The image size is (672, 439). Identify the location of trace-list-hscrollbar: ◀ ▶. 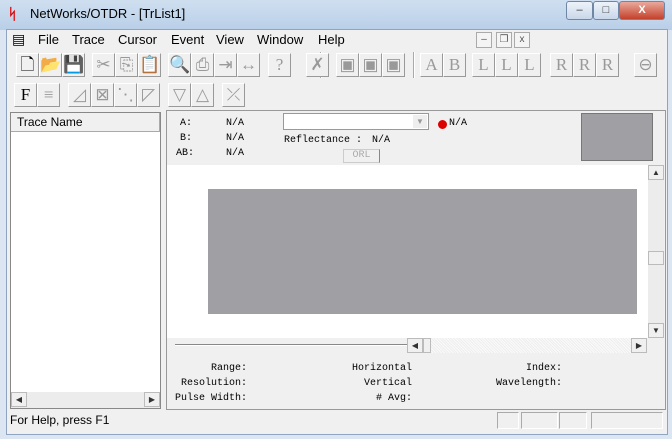
(85, 400).